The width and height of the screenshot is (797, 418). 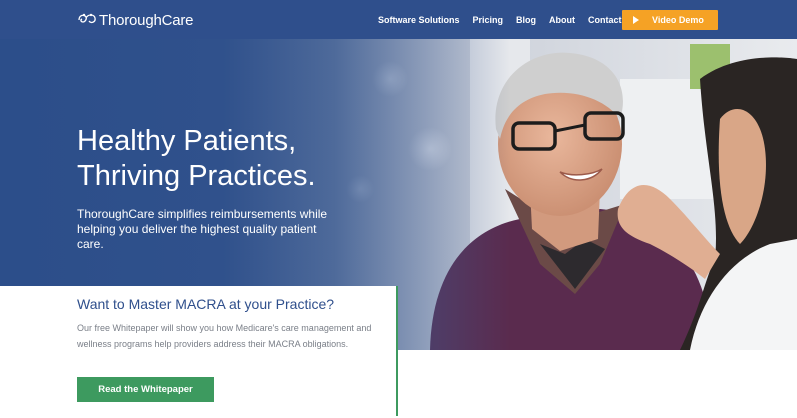 I want to click on logo-icon, so click(x=87, y=18).